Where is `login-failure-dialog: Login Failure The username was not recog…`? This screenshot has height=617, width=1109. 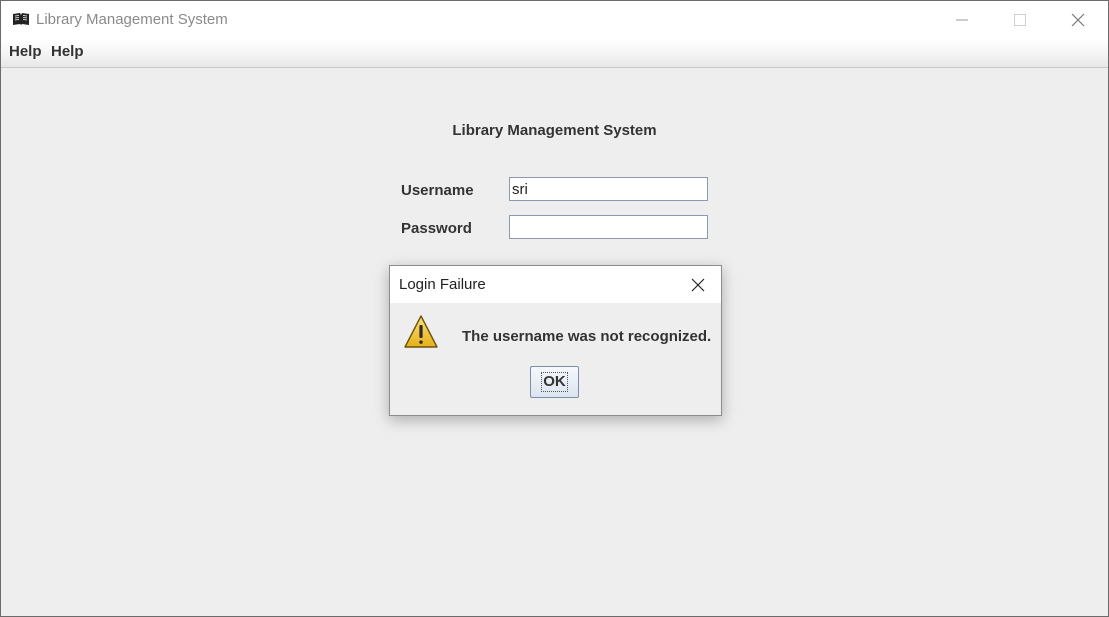
login-failure-dialog: Login Failure The username was not recog… is located at coordinates (555, 340).